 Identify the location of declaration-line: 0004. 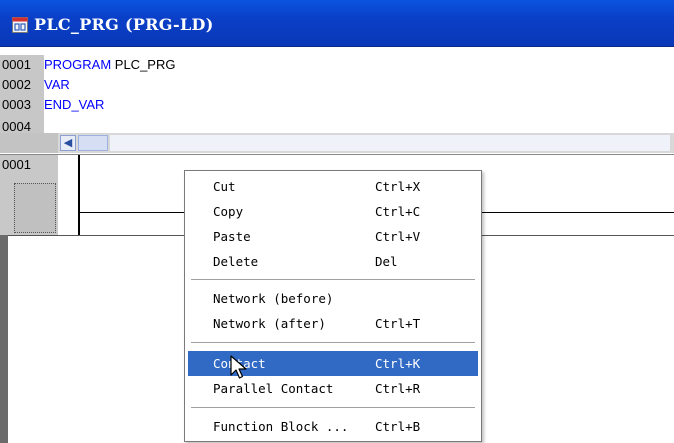
(22, 124).